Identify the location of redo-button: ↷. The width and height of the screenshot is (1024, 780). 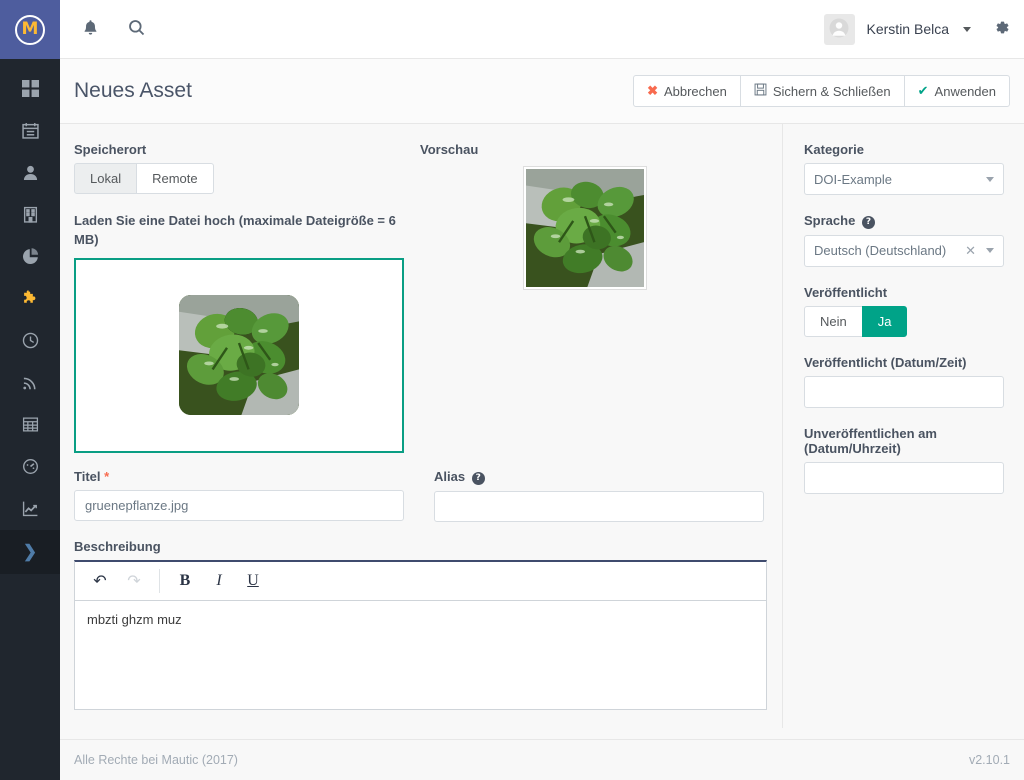
(134, 581).